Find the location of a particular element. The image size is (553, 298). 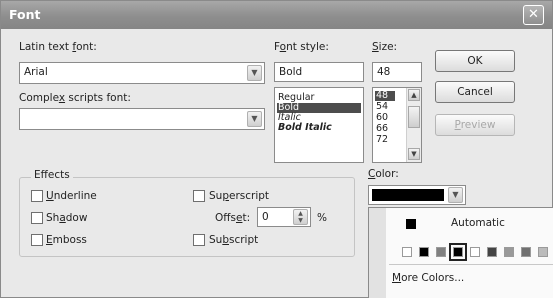

color-preview is located at coordinates (408, 195).